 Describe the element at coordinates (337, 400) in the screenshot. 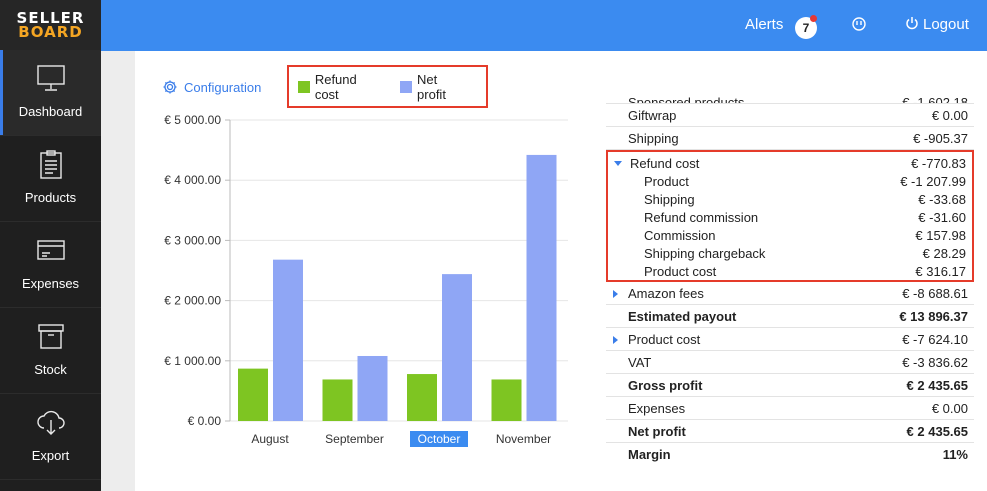

I see `bar-0-september` at that location.